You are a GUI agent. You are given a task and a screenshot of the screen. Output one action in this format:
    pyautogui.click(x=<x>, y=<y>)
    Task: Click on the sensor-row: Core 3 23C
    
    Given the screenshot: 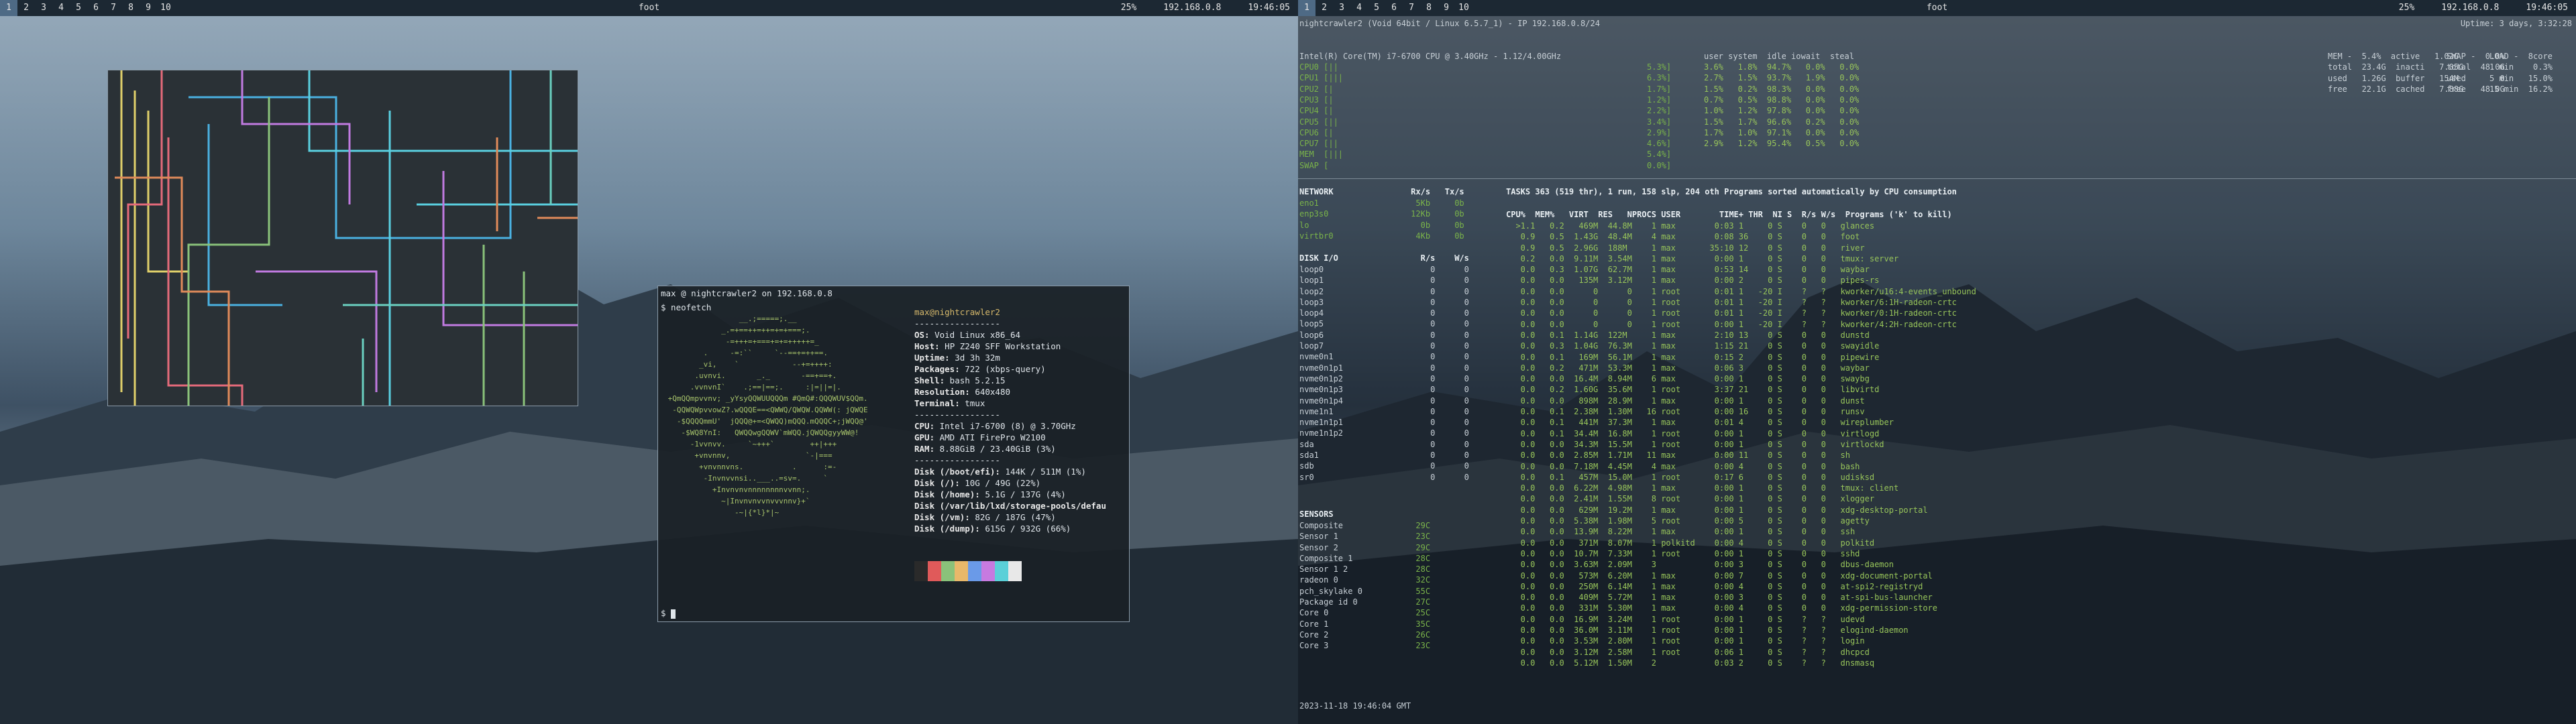 What is the action you would take?
    pyautogui.click(x=1364, y=645)
    